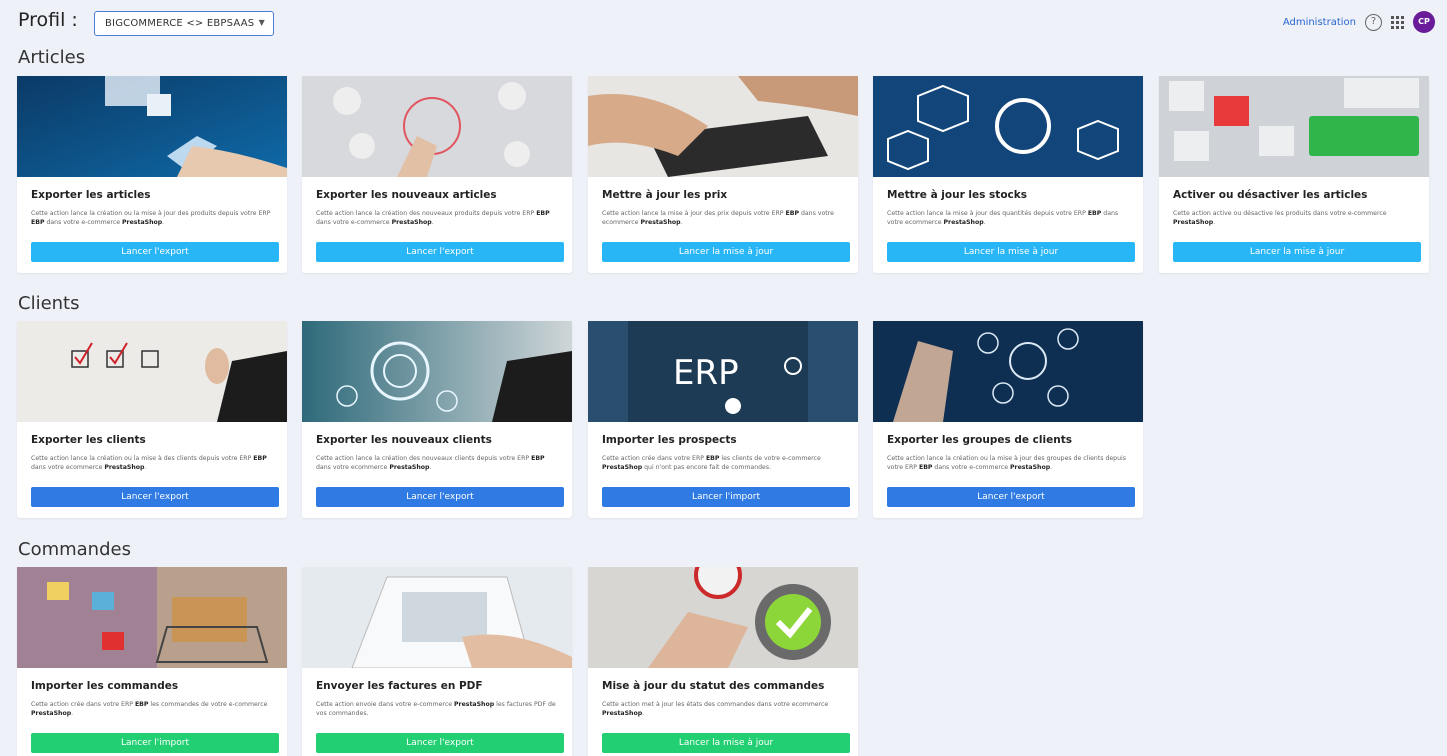 This screenshot has height=756, width=1447. I want to click on card-image-checkboxes, so click(152, 371).